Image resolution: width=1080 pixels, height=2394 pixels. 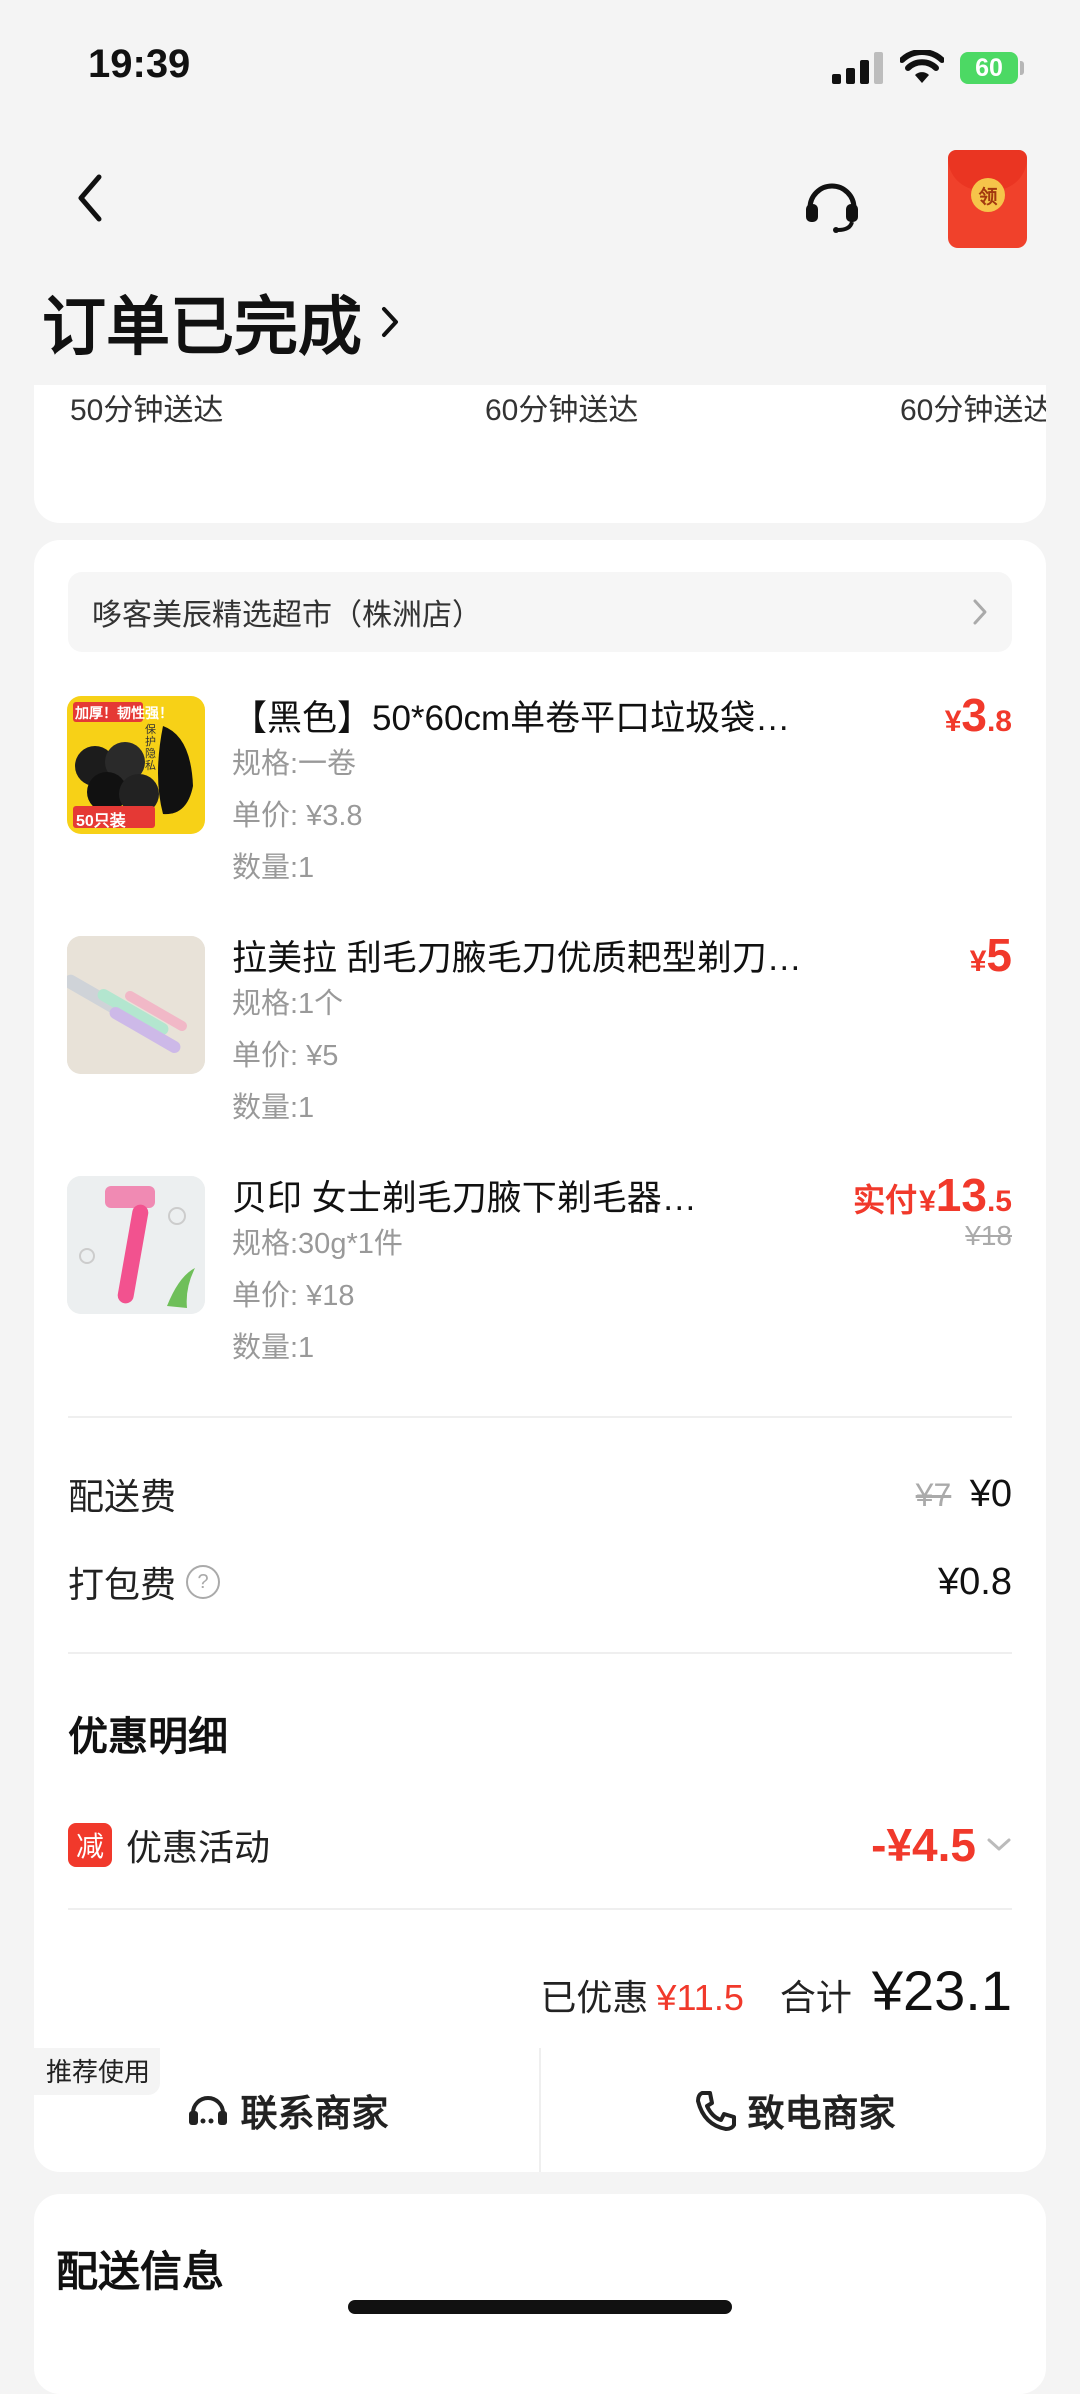 I want to click on chat-service-icon, so click(x=207, y=2110).